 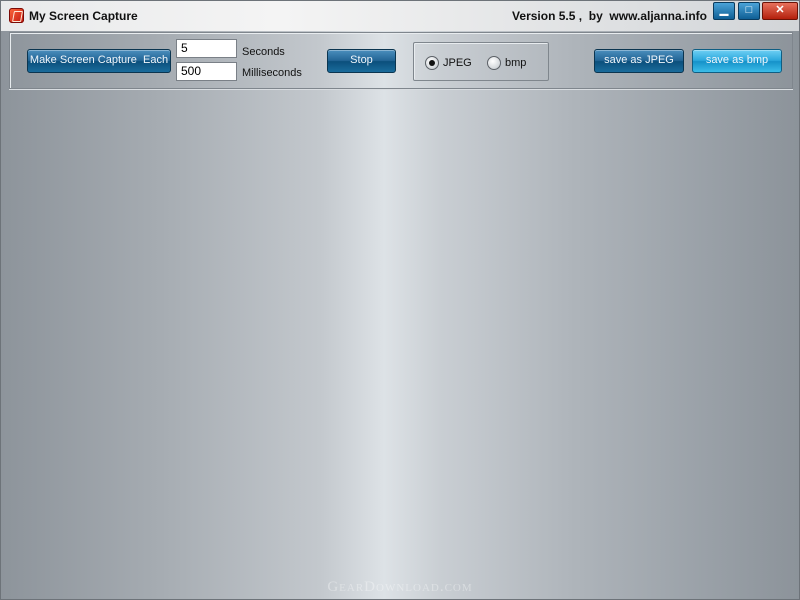 I want to click on maximize-button: □, so click(x=749, y=11).